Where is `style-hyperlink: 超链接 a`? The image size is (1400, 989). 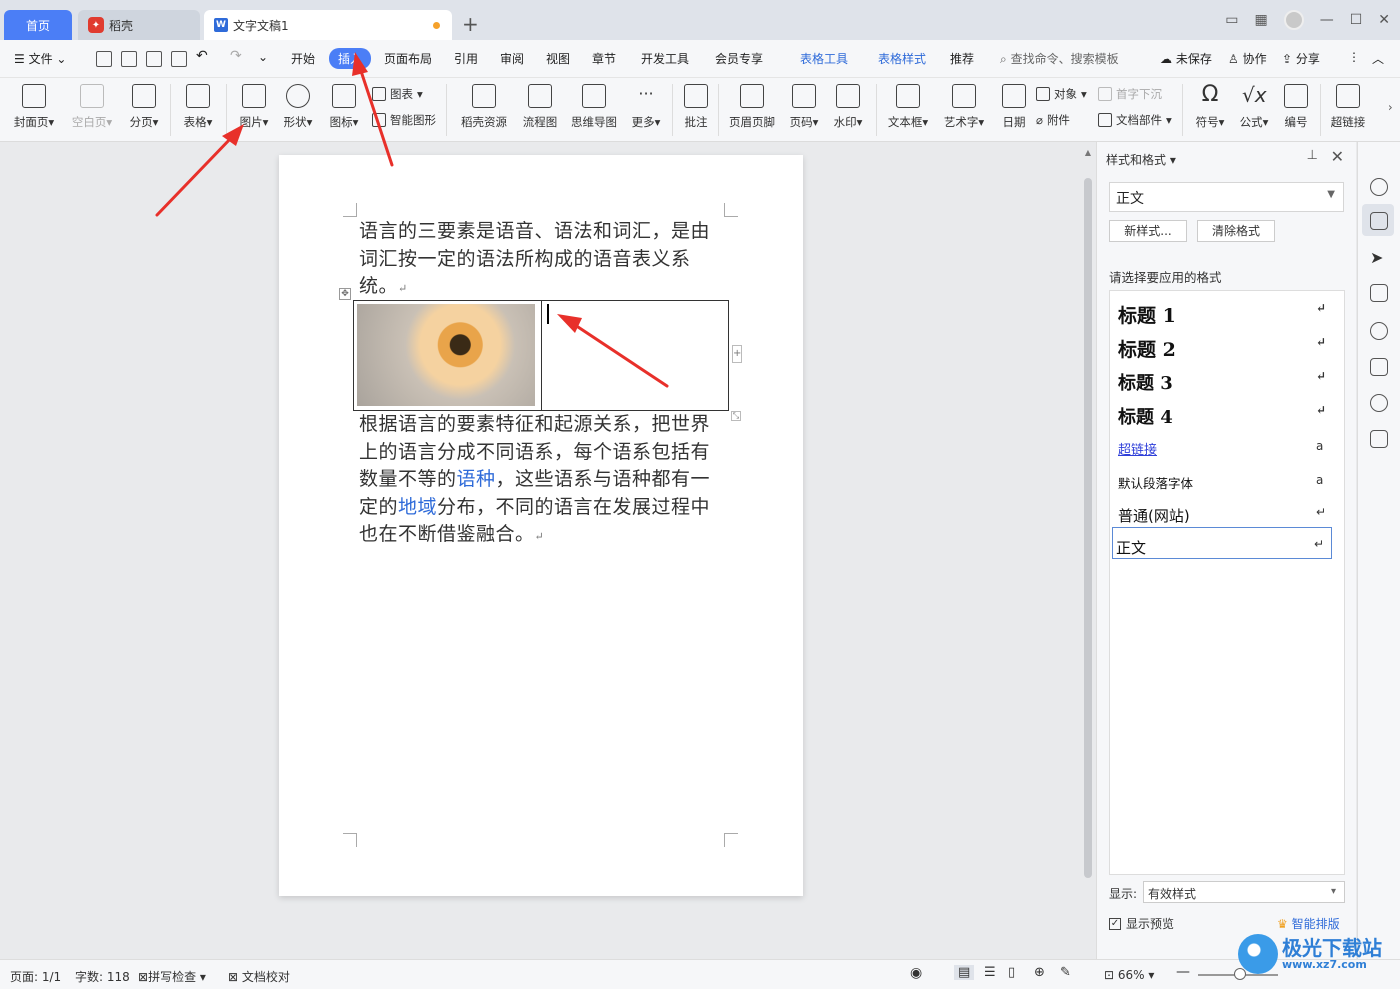
style-hyperlink: 超链接 a is located at coordinates (1220, 448).